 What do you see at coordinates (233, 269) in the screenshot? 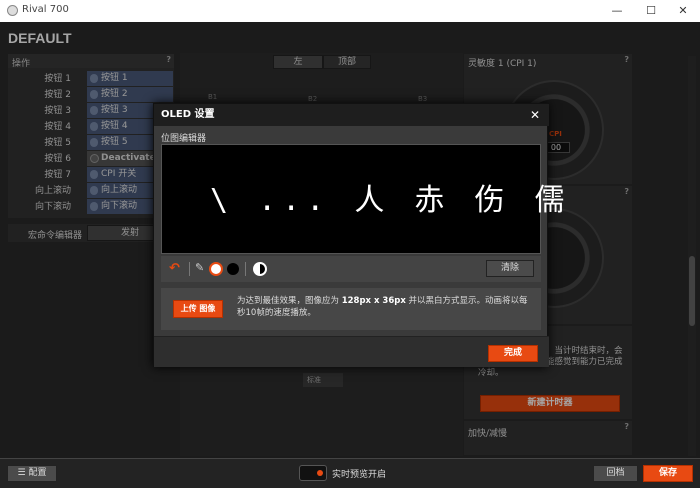
I see `black-color-icon` at bounding box center [233, 269].